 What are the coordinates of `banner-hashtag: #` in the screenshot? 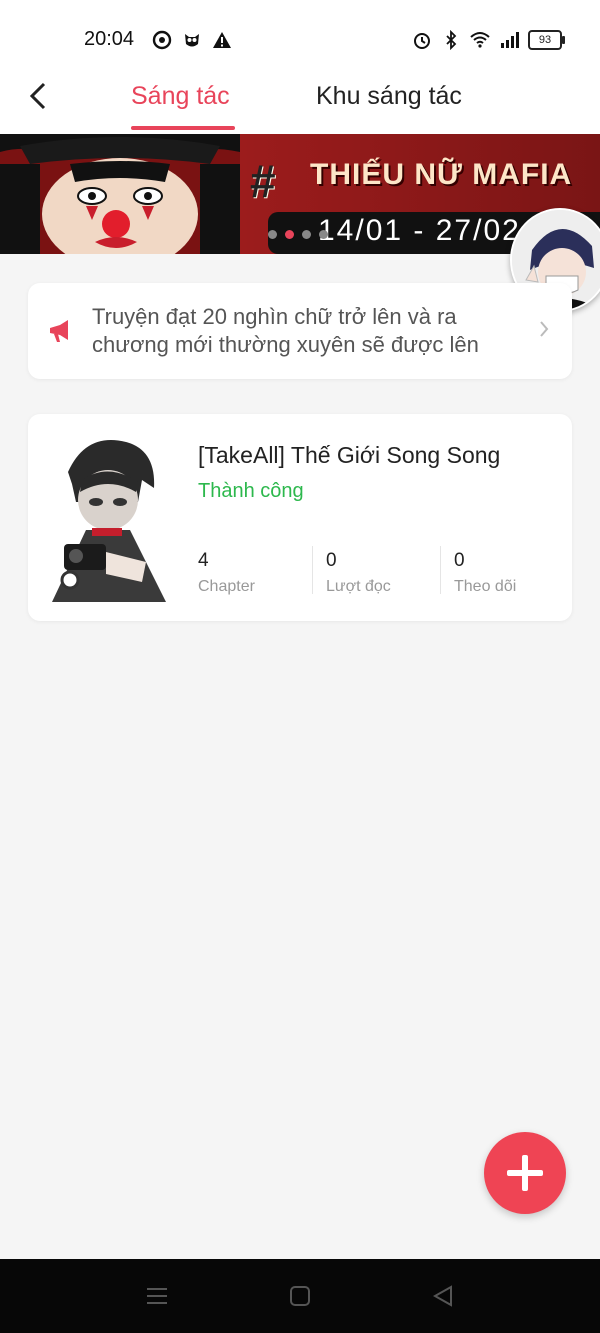 It's located at (263, 181).